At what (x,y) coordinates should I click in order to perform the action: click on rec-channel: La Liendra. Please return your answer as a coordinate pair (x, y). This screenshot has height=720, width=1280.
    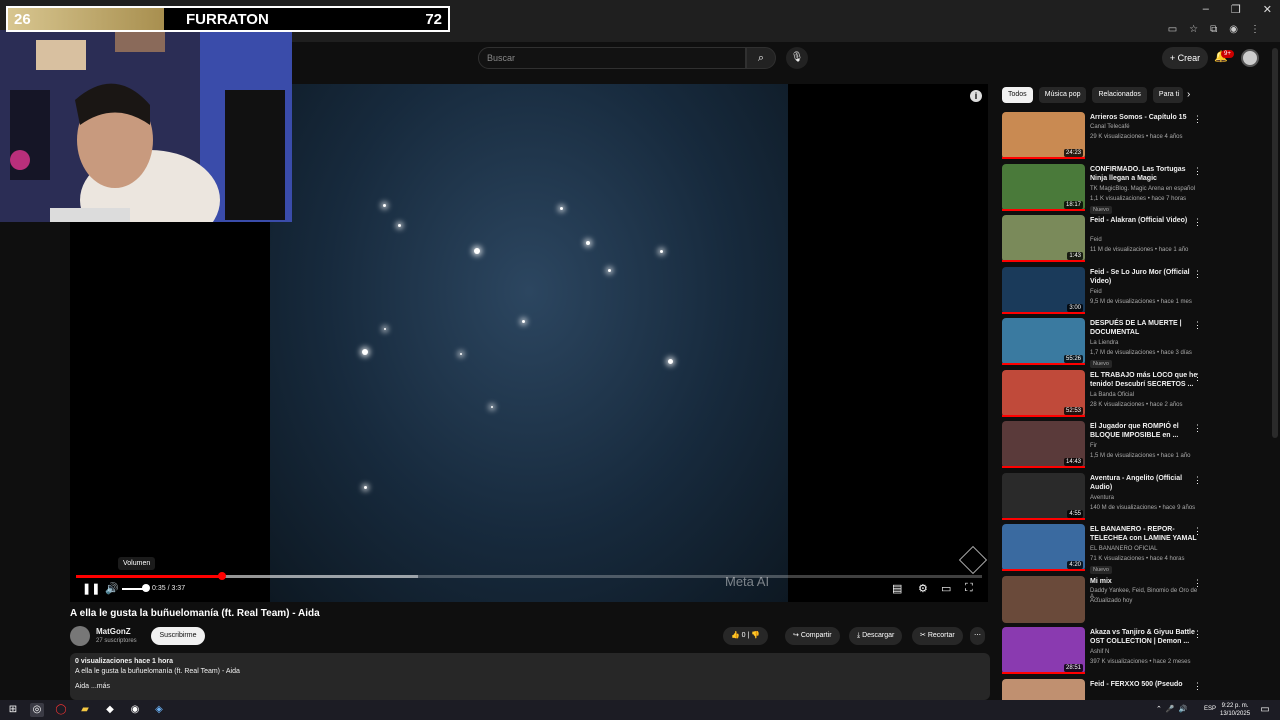
    Looking at the image, I should click on (1104, 343).